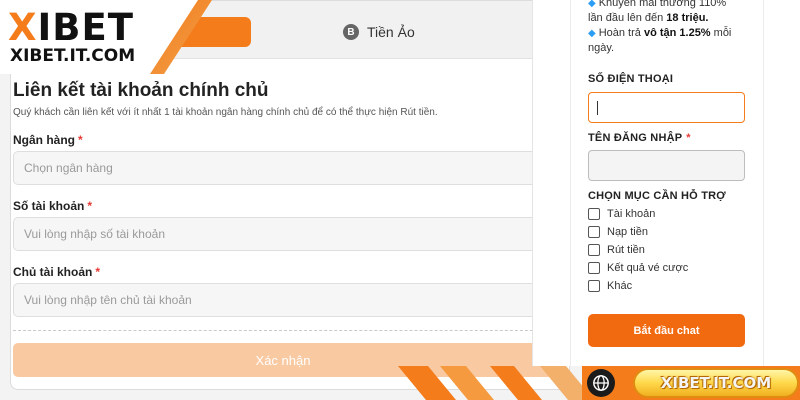  Describe the element at coordinates (638, 268) in the screenshot. I see `support-option-bet-result: Kết quả vé cược` at that location.